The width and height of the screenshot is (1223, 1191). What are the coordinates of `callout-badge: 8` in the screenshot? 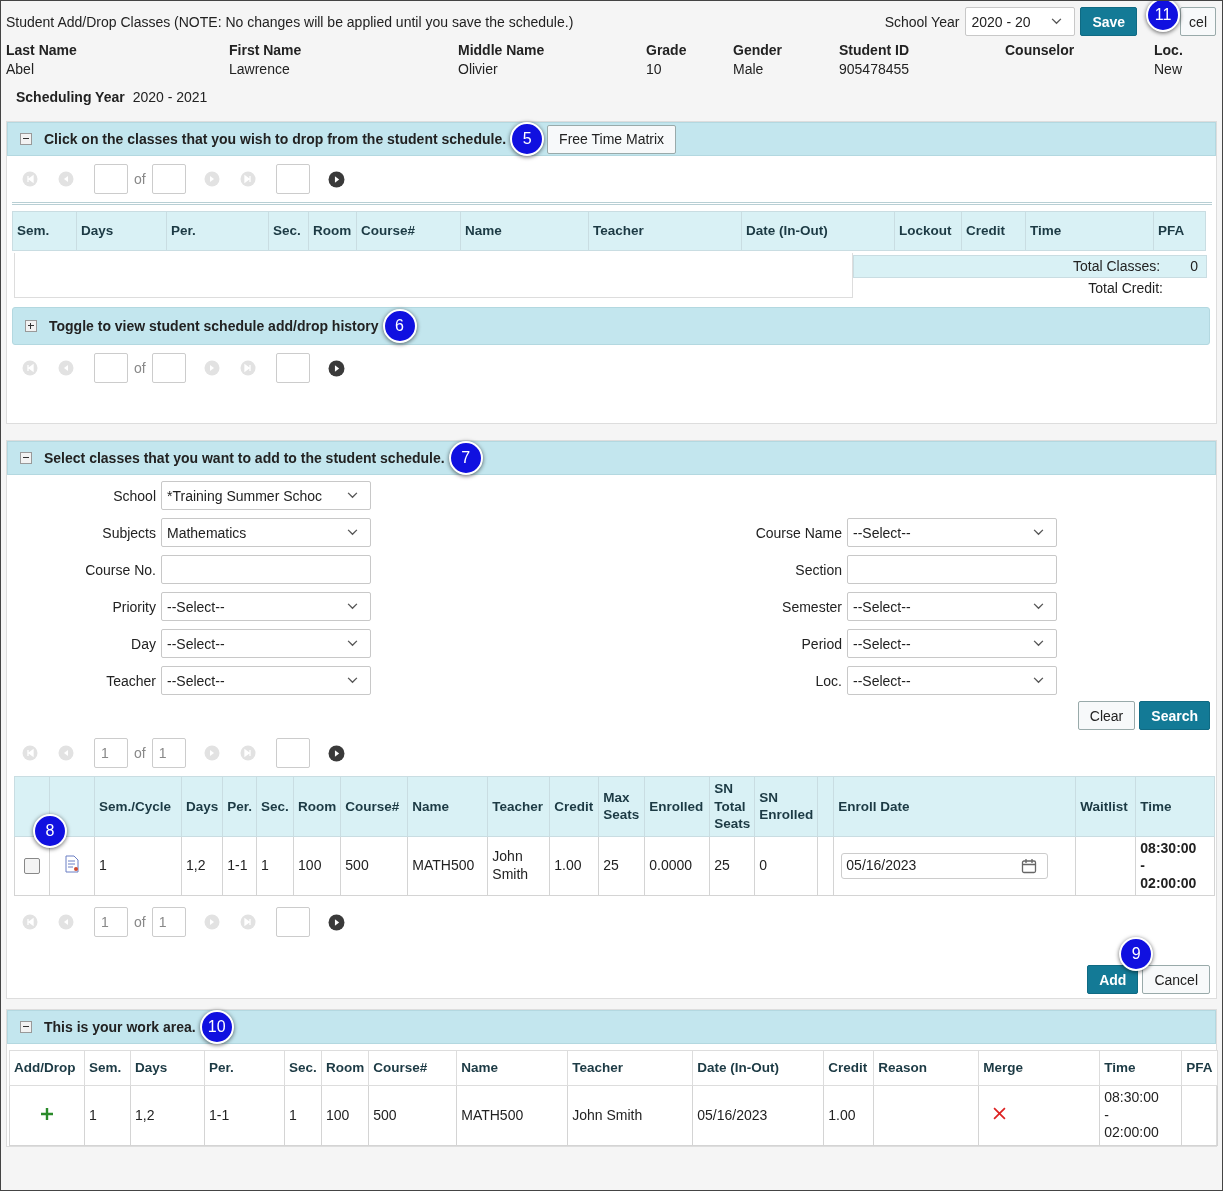 It's located at (50, 831).